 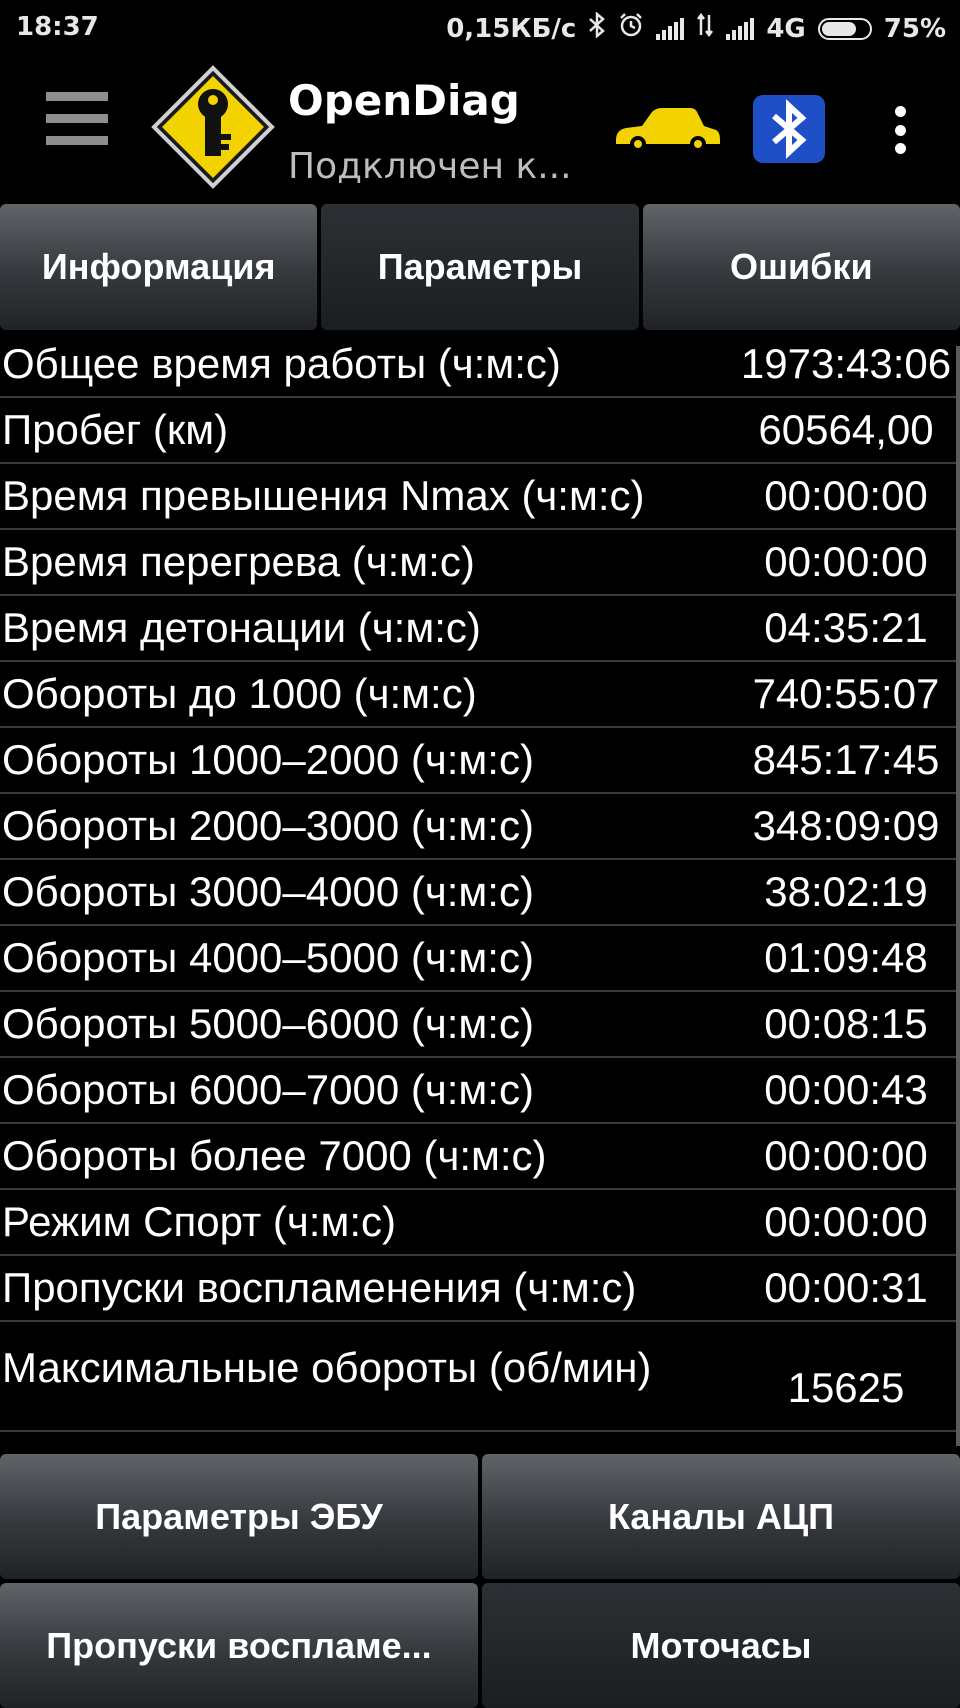 I want to click on menu-icon, so click(x=77, y=125).